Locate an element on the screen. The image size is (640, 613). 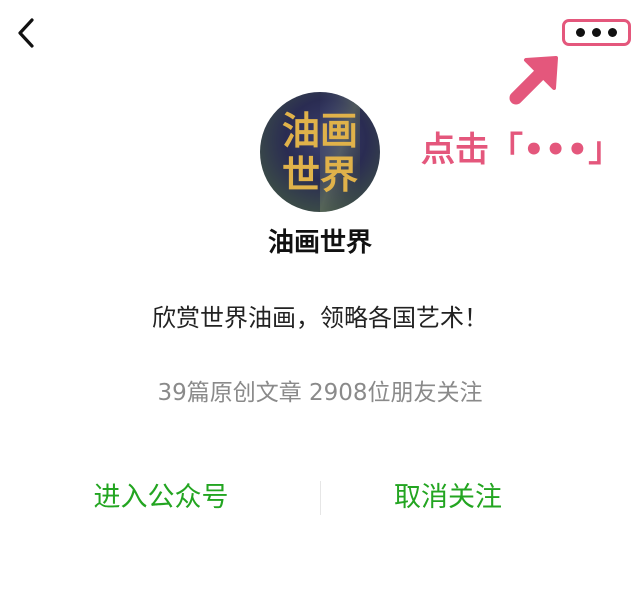
action-divider is located at coordinates (320, 498).